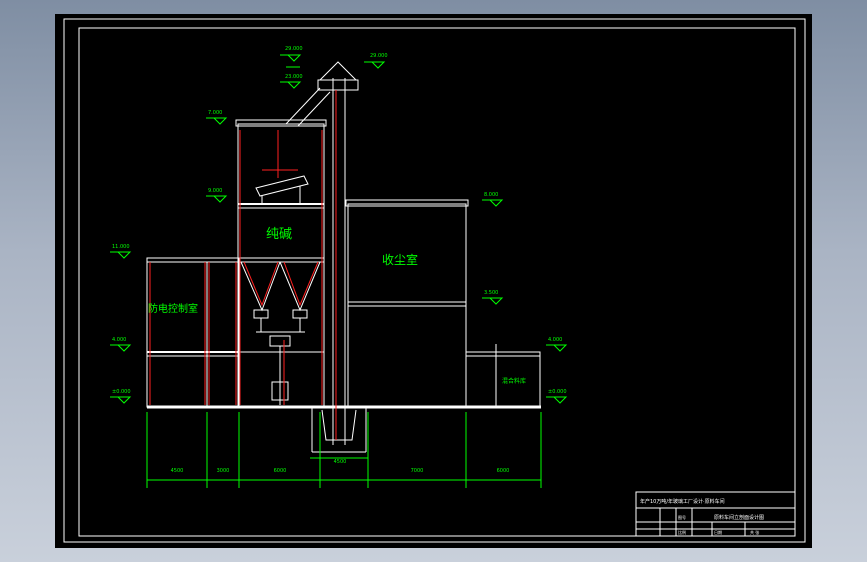  I want to click on control-room-red, so click(193, 333).